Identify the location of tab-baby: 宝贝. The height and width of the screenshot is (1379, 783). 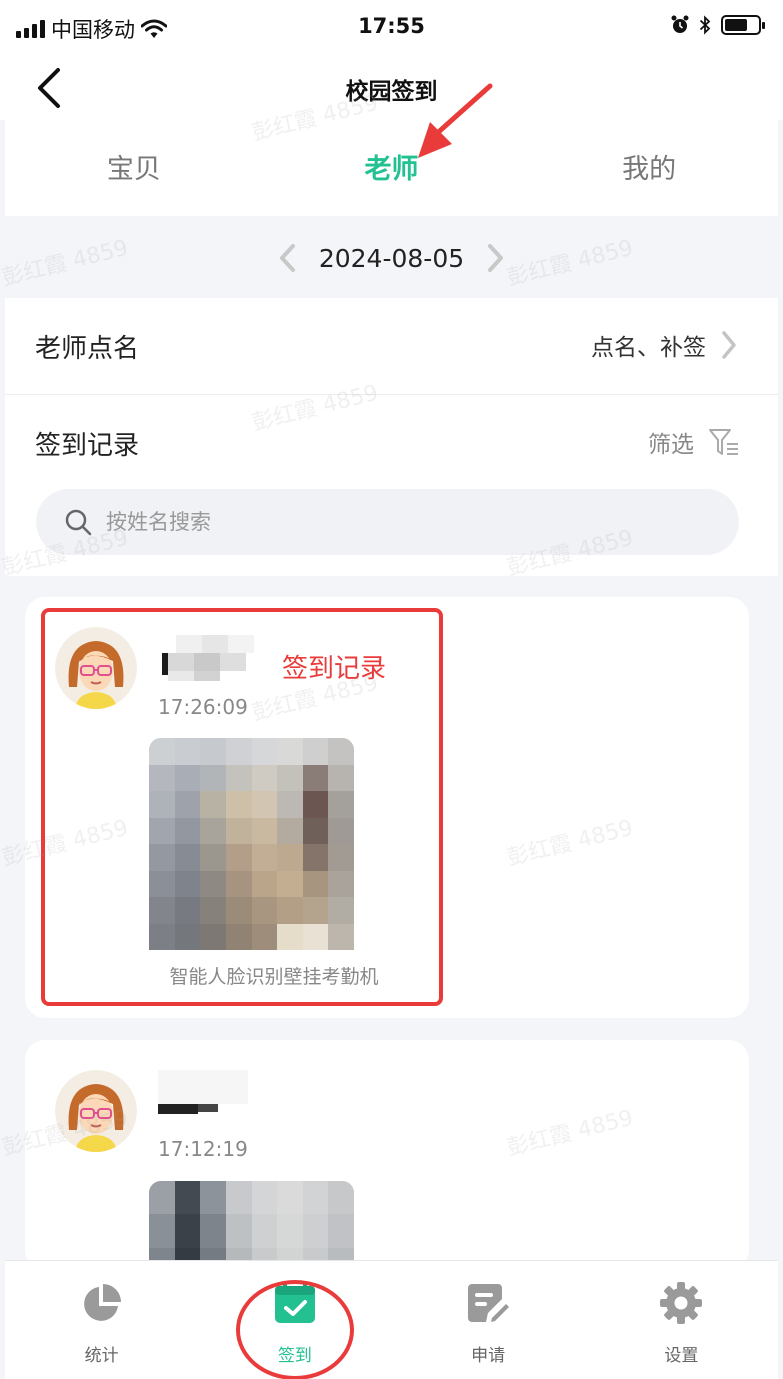
(134, 168).